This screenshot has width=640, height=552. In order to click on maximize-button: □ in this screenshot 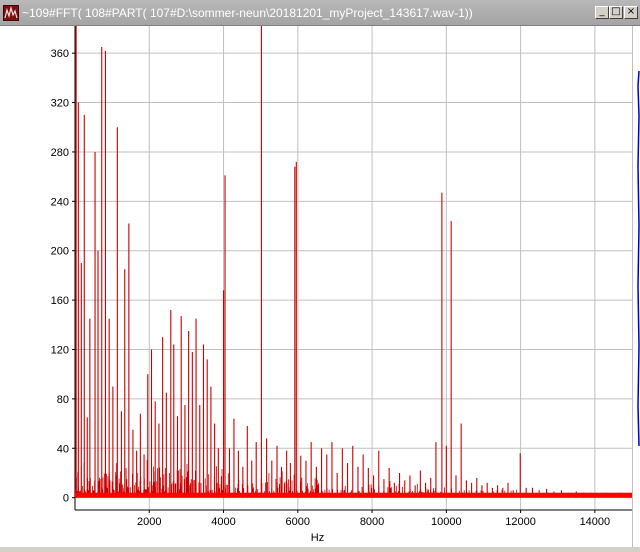, I will do `click(616, 12)`.